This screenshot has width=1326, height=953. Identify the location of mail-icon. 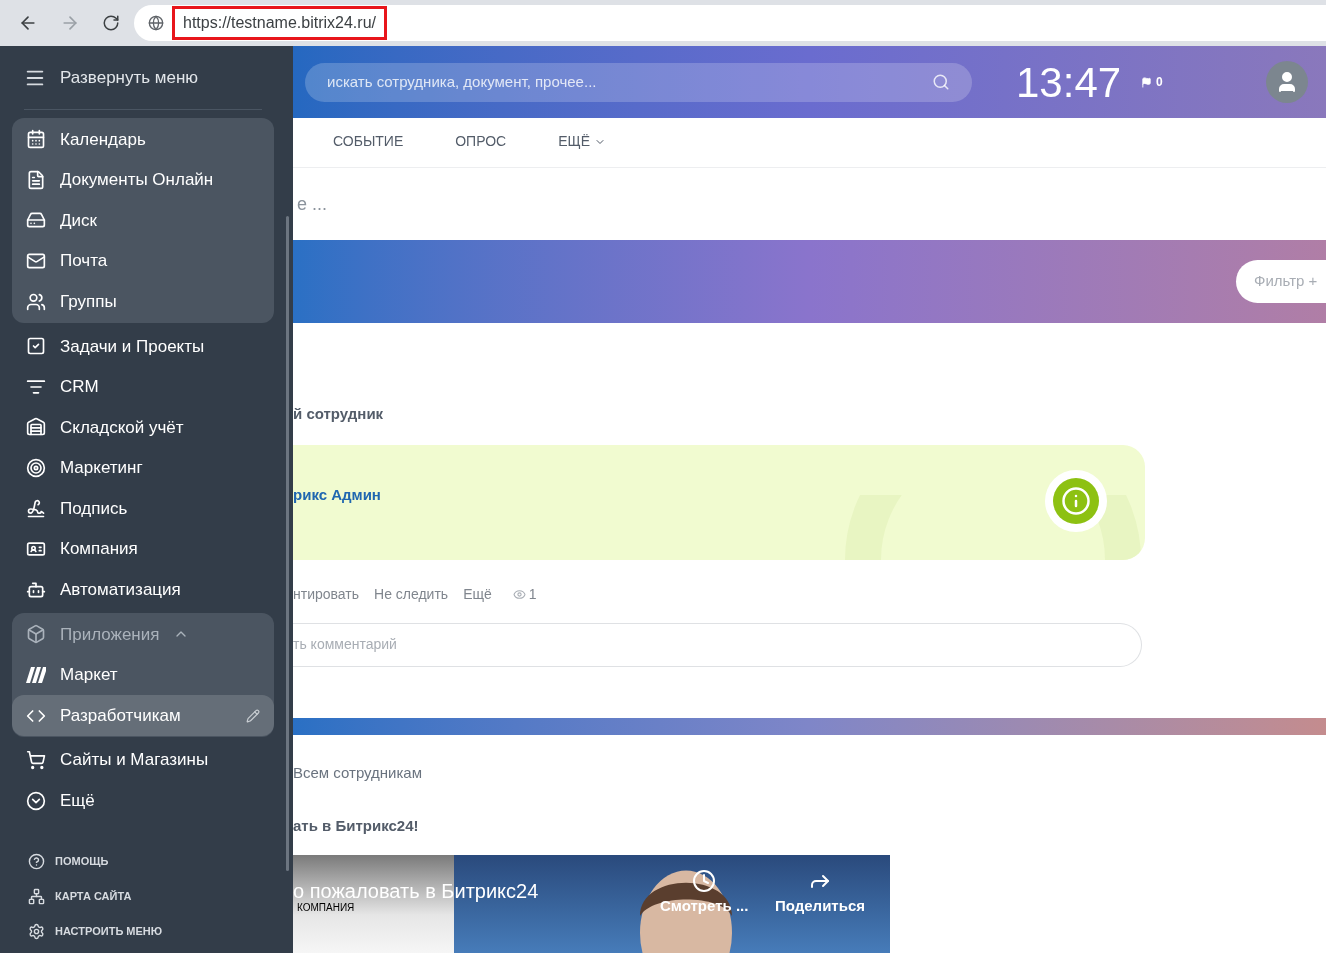
(36, 261).